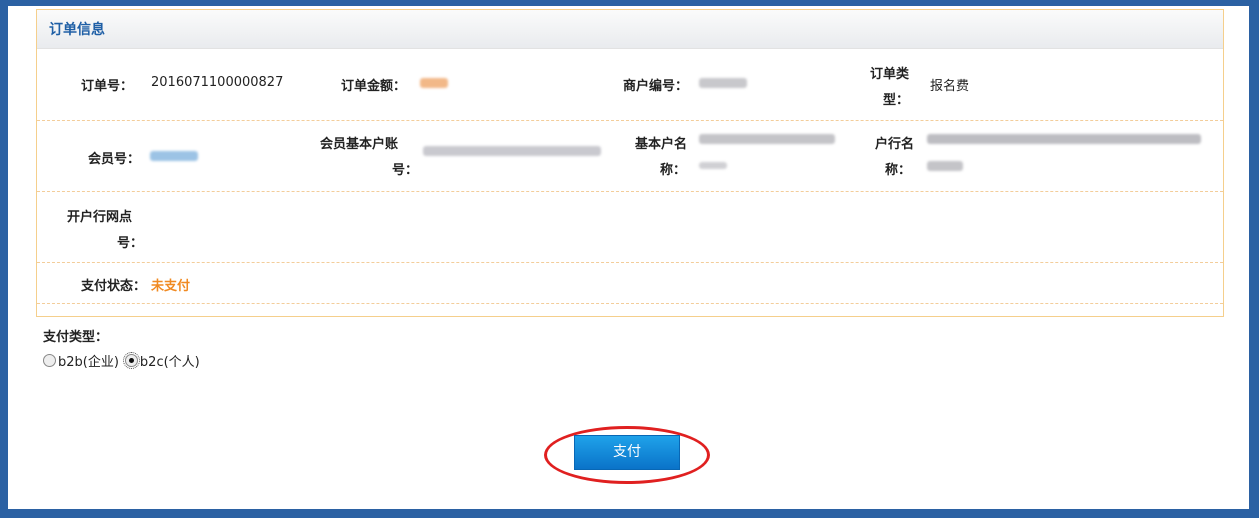 This screenshot has width=1259, height=518. Describe the element at coordinates (88, 360) in the screenshot. I see `b2b-option-label: b2b(企业)` at that location.